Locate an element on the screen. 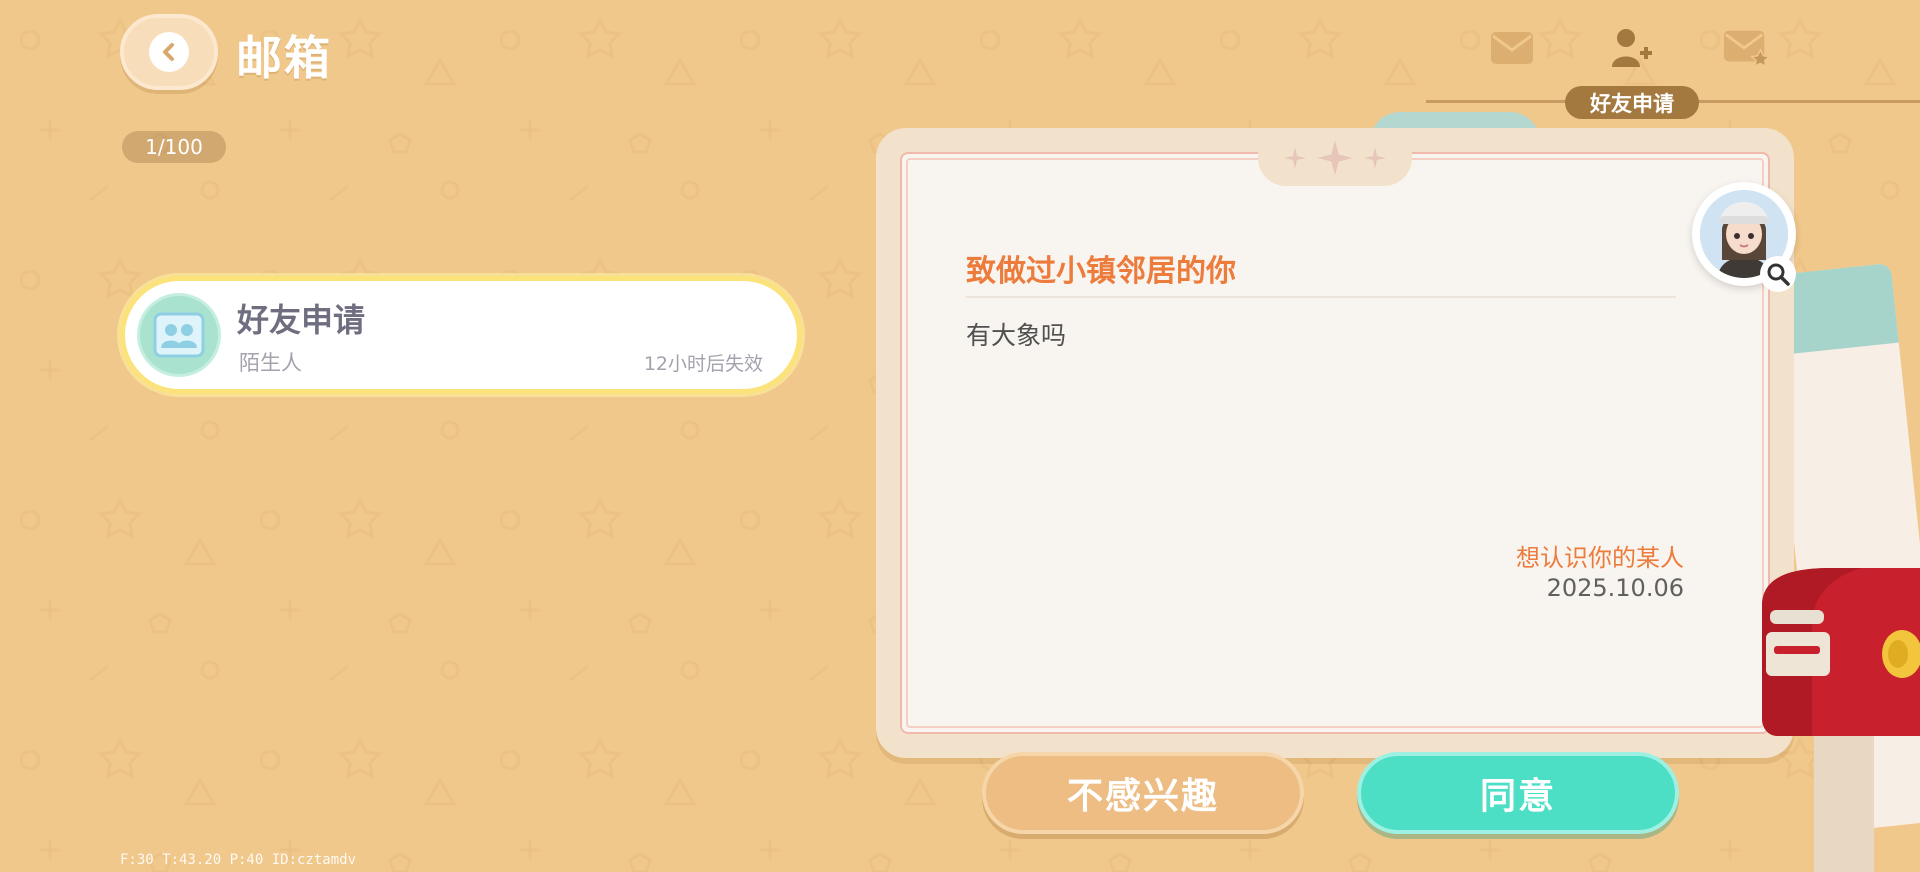 This screenshot has height=872, width=1920. mail-item-sender: 陌生人 is located at coordinates (270, 363).